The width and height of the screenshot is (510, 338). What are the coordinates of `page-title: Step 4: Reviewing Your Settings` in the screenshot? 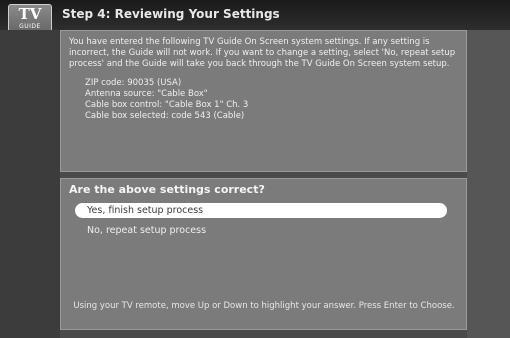 It's located at (171, 14).